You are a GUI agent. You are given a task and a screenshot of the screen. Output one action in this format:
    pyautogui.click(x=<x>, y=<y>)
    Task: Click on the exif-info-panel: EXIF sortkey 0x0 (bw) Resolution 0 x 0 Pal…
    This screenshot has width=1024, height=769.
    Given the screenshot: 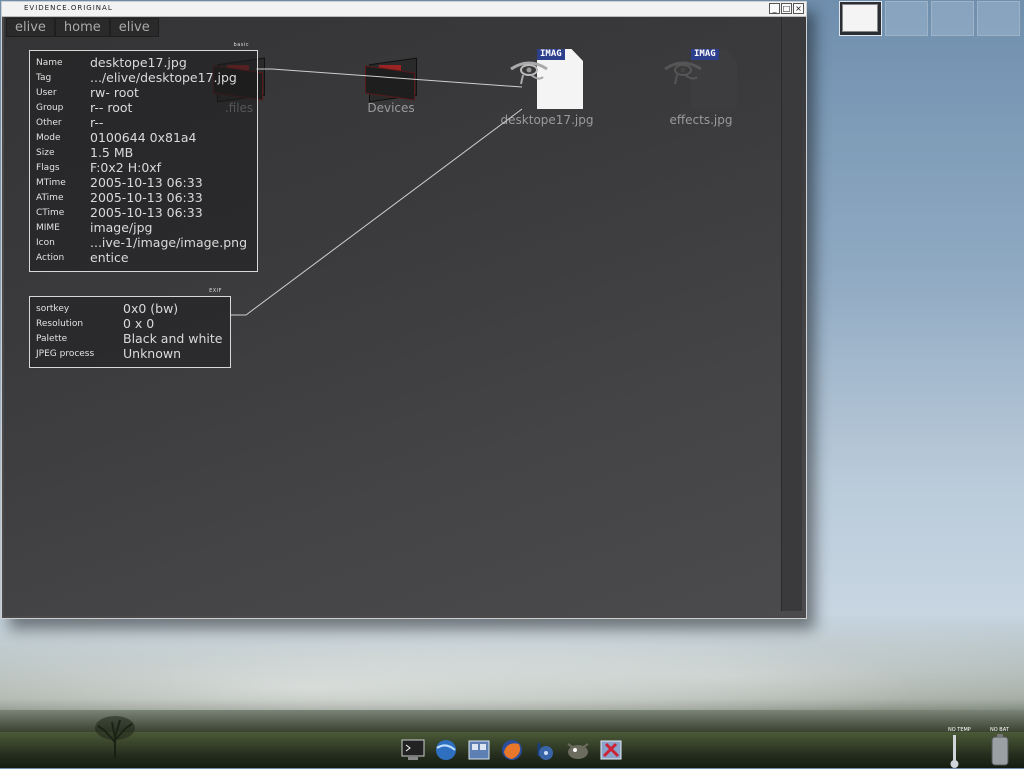 What is the action you would take?
    pyautogui.click(x=130, y=328)
    